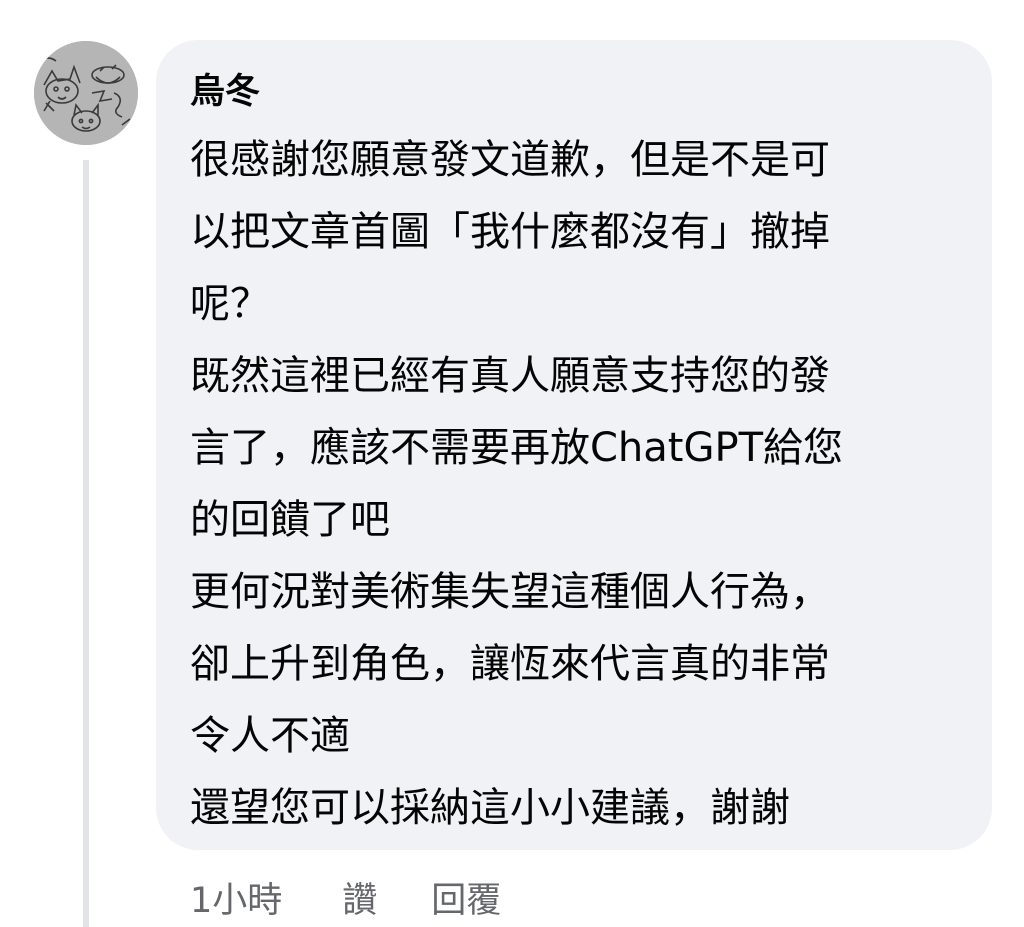  I want to click on like-button: 讚, so click(359, 897).